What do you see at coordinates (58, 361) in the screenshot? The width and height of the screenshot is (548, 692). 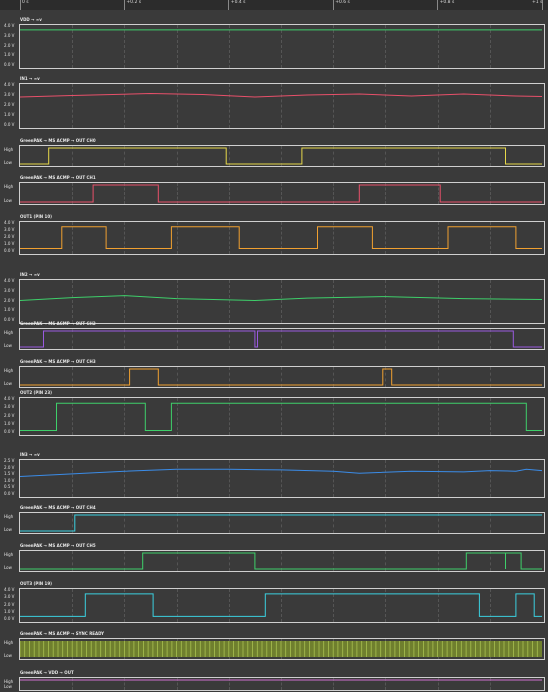 I see `channel-title: GreenPAK → MS ACMP → OUT CH3` at bounding box center [58, 361].